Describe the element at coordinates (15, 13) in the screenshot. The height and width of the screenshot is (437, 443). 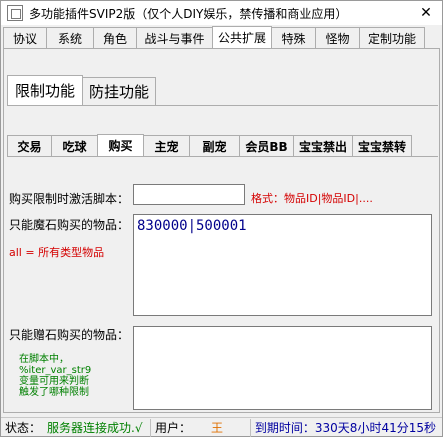
I see `app-icon` at that location.